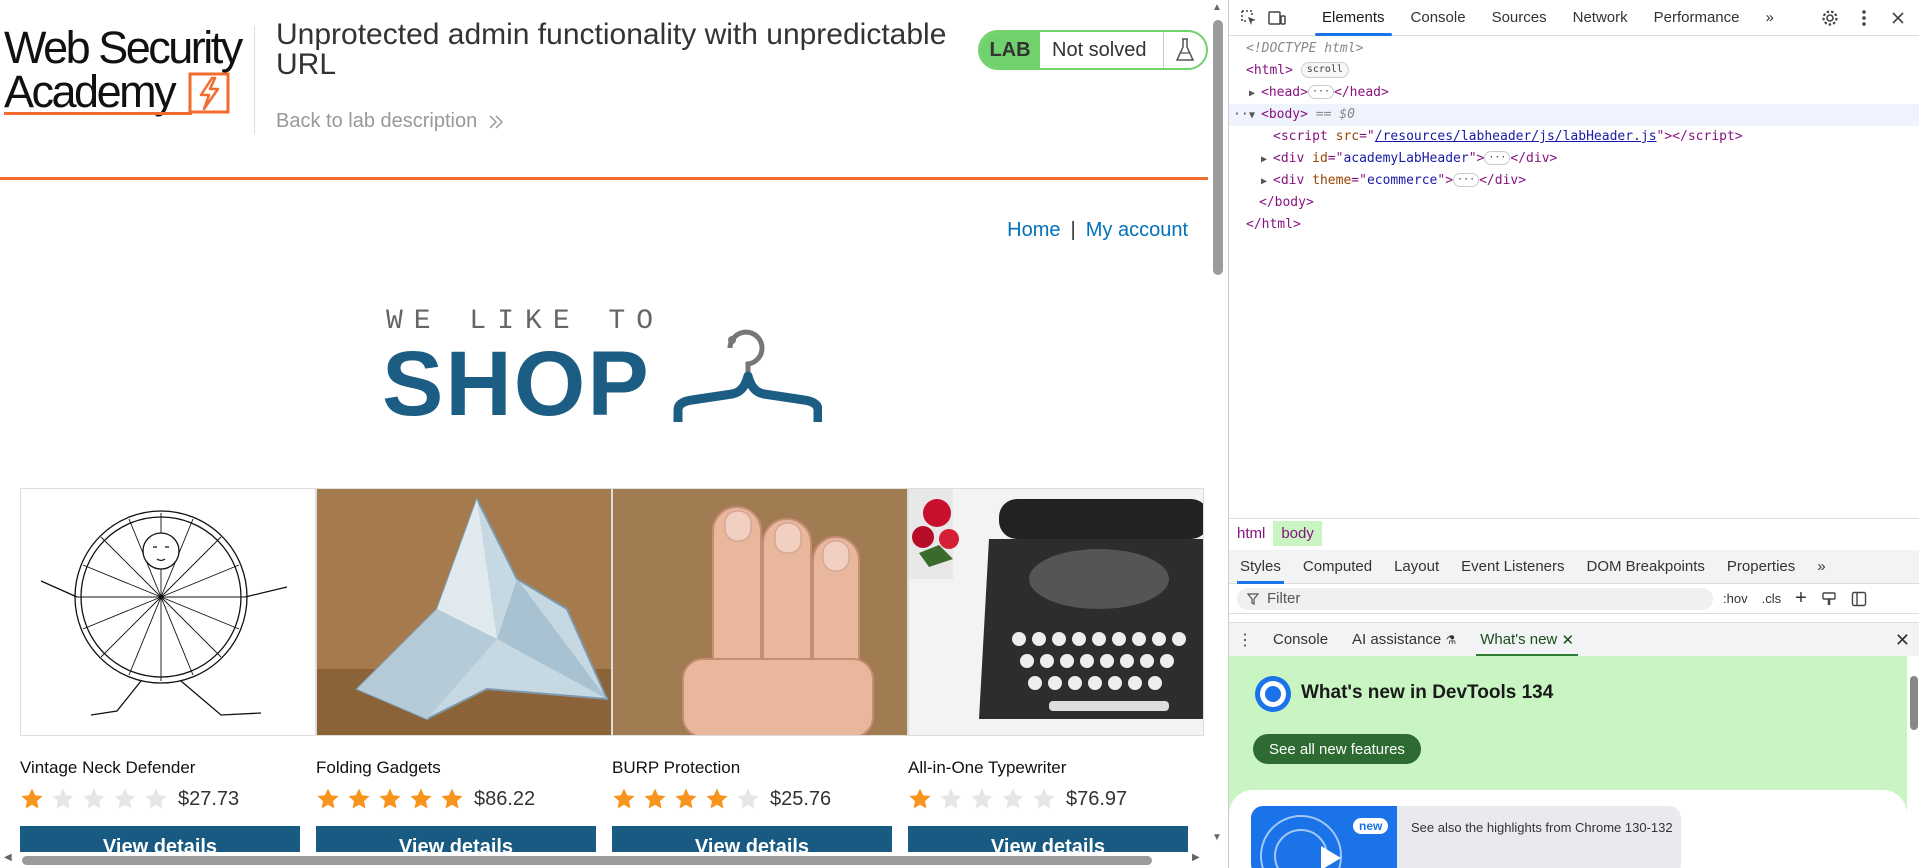 The width and height of the screenshot is (1919, 868). What do you see at coordinates (496, 121) in the screenshot?
I see `double-chevron-right-icon` at bounding box center [496, 121].